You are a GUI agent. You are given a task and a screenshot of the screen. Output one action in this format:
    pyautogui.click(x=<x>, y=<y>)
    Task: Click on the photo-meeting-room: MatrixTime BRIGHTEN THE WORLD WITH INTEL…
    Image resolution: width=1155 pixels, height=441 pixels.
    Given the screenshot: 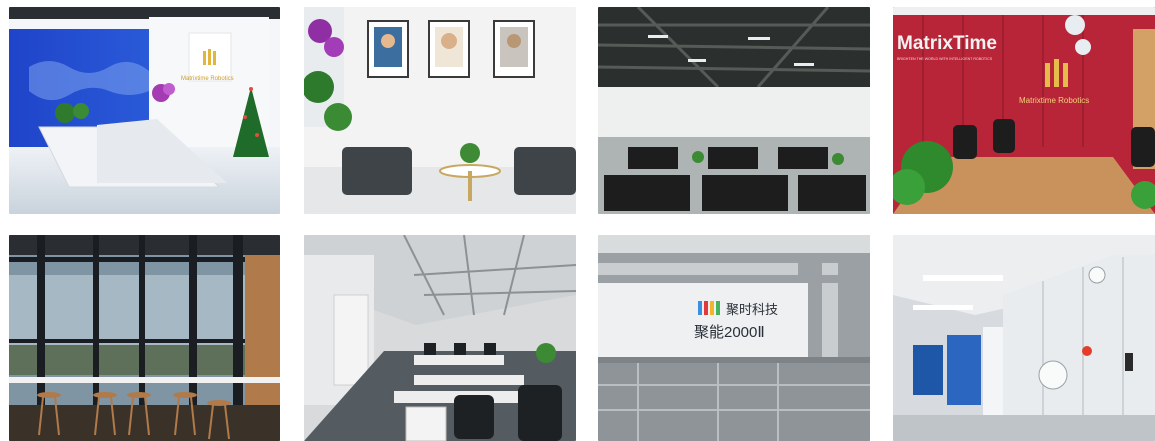 What is the action you would take?
    pyautogui.click(x=1024, y=110)
    